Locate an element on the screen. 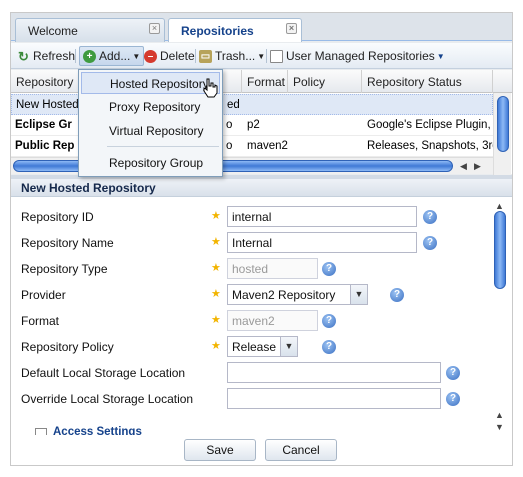 This screenshot has height=477, width=523. row-status: Releases, Snapshots, 3rd is located at coordinates (430, 146).